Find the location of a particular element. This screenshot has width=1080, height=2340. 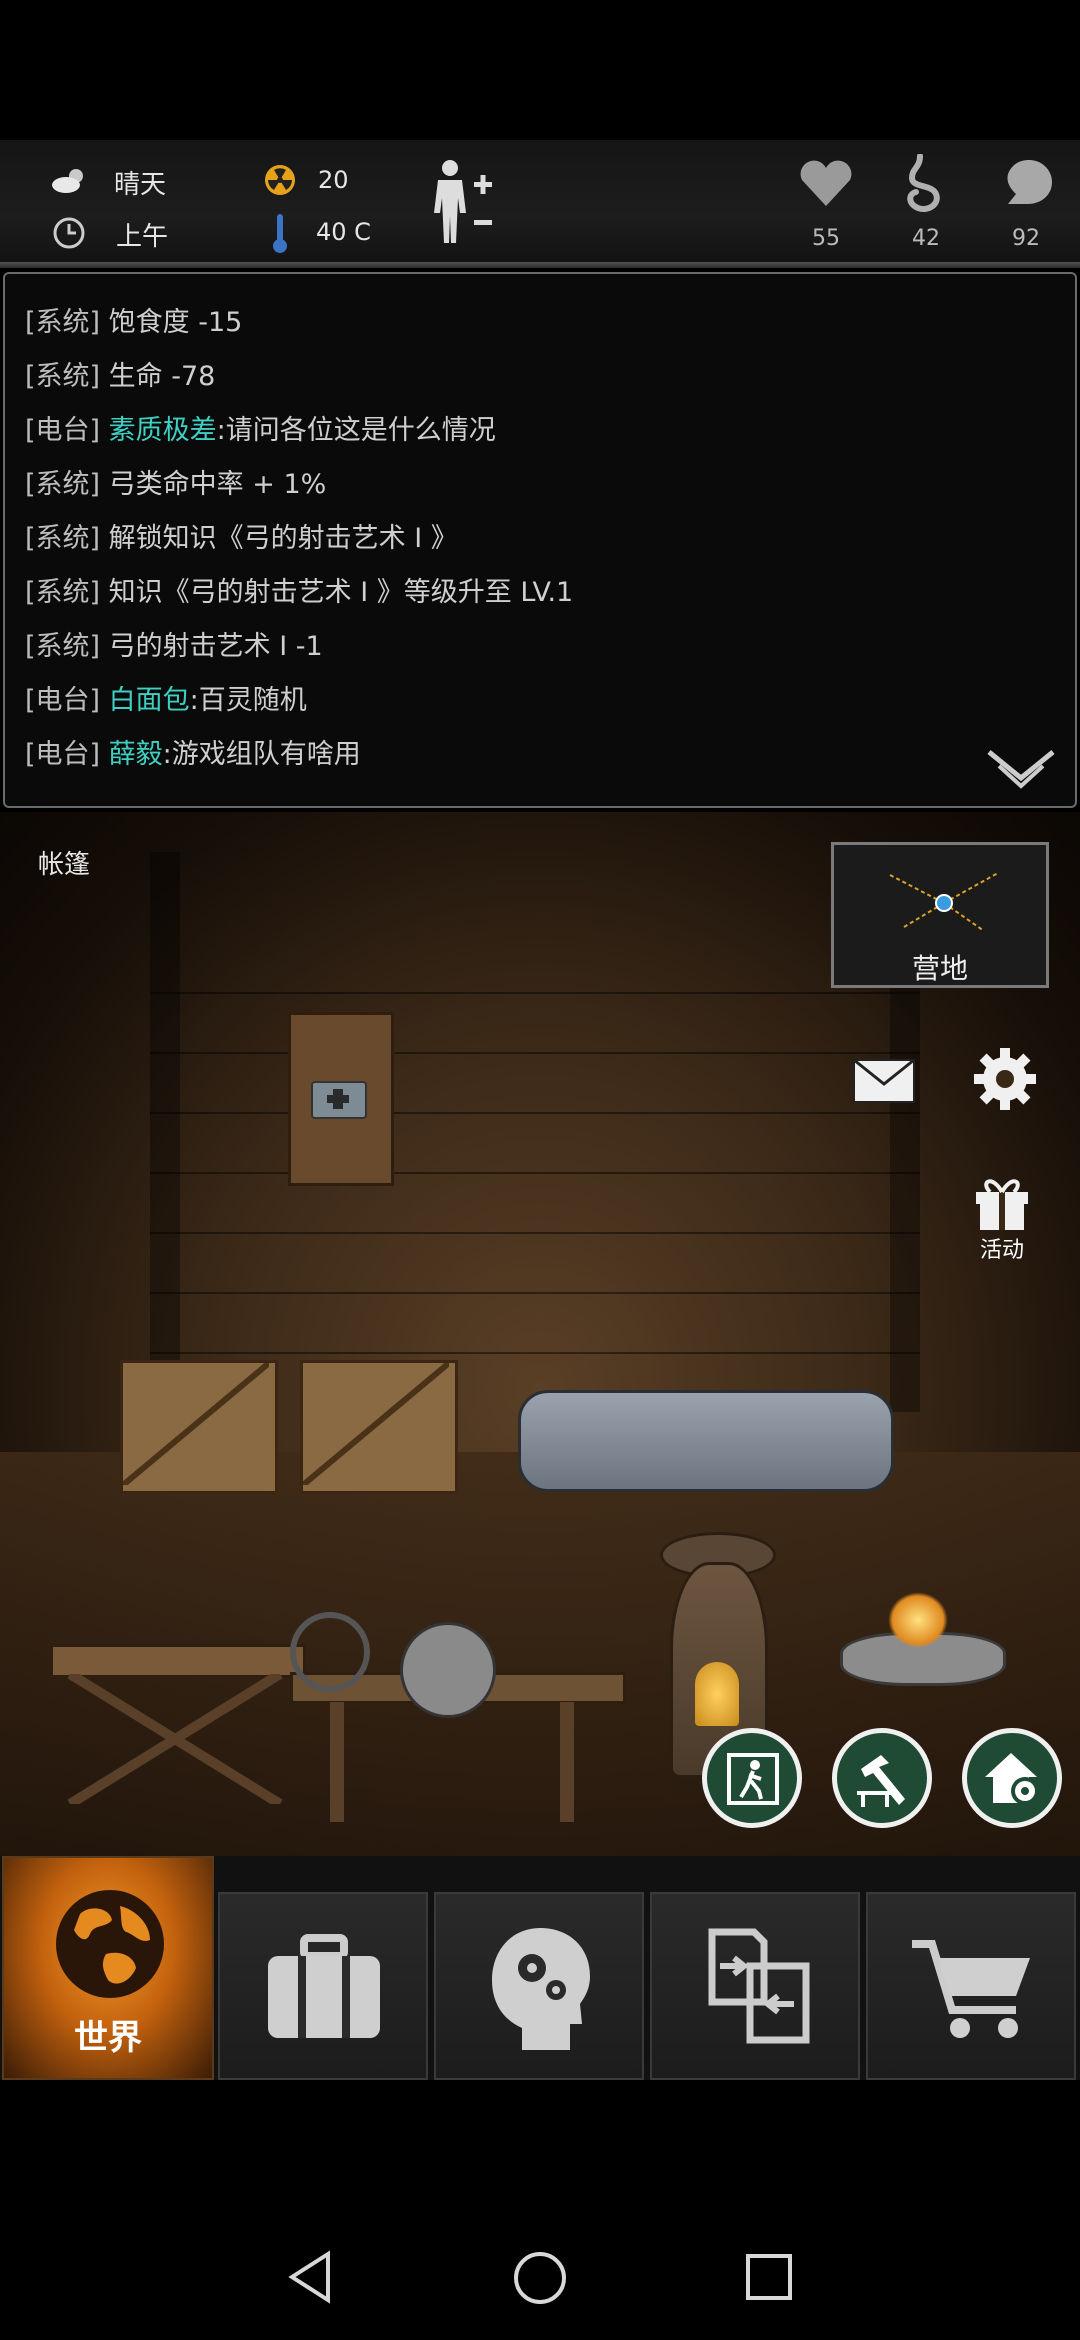

heart-icon is located at coordinates (826, 183).